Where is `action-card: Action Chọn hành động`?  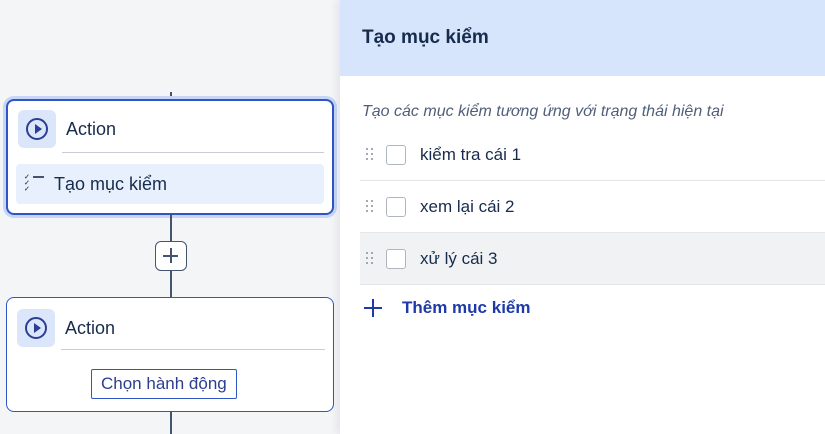
action-card: Action Chọn hành động is located at coordinates (170, 354).